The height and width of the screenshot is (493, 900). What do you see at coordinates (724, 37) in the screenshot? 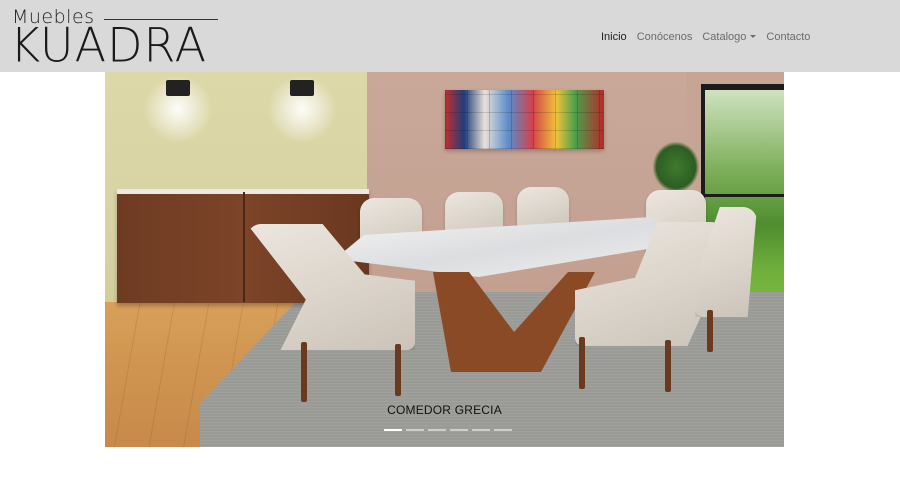
I see `nav-link-catalogo-label: Catalogo` at bounding box center [724, 37].